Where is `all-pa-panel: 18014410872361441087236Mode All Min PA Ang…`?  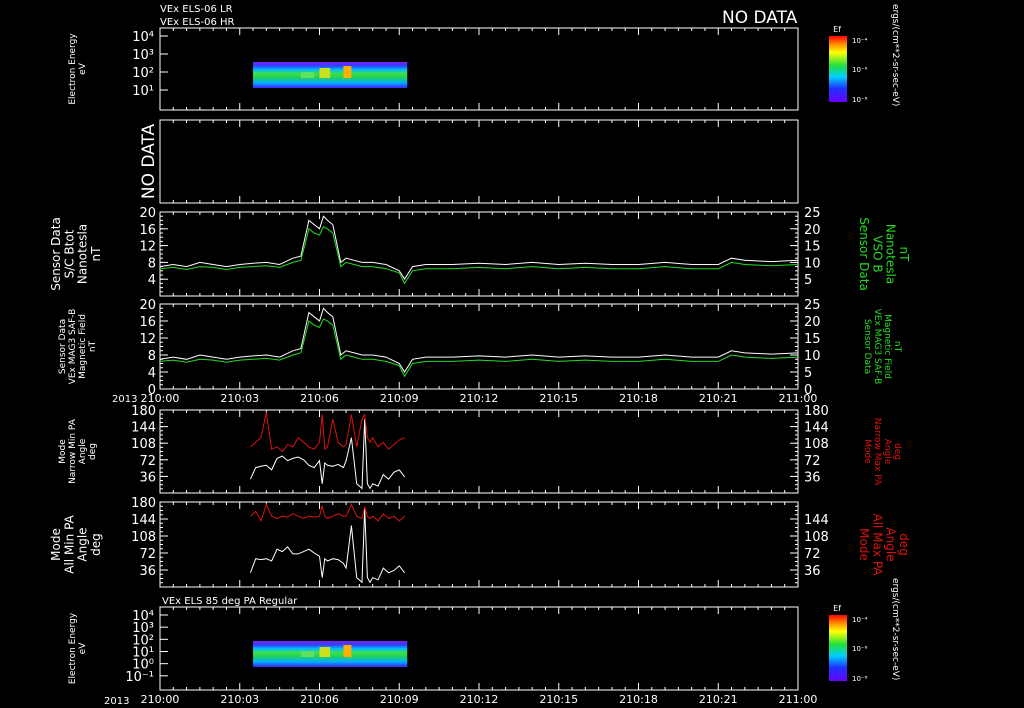
all-pa-panel: 18014410872361441087236Mode All Min PA Ang… is located at coordinates (480, 542).